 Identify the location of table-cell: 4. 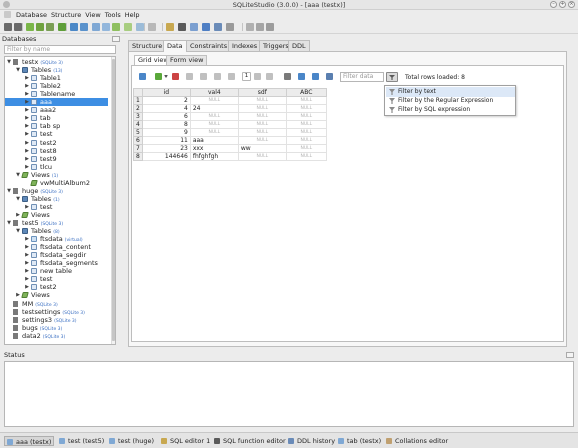
(166, 108).